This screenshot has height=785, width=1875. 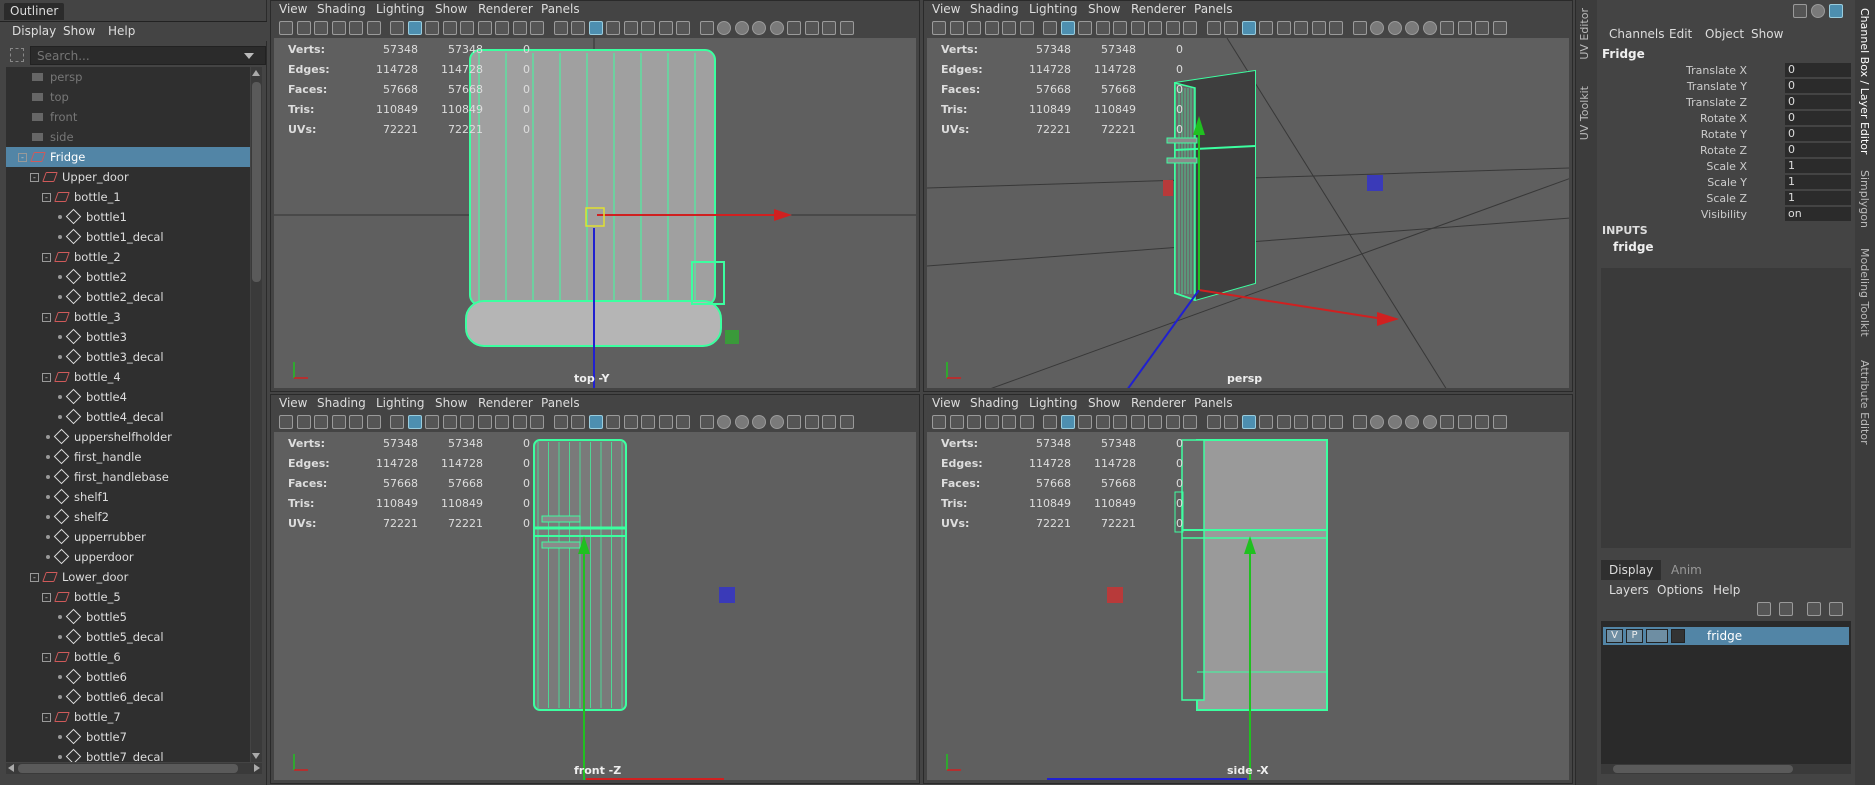 What do you see at coordinates (128, 537) in the screenshot?
I see `outliner-item: upperrubber` at bounding box center [128, 537].